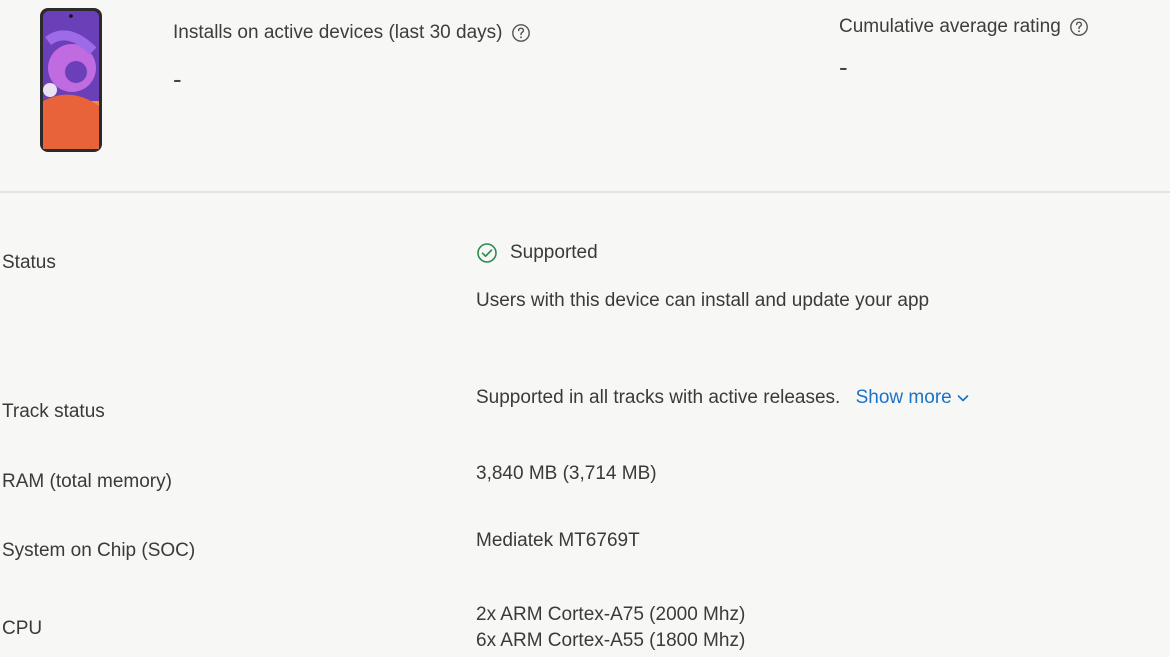  I want to click on show-more-link: Show more, so click(913, 398).